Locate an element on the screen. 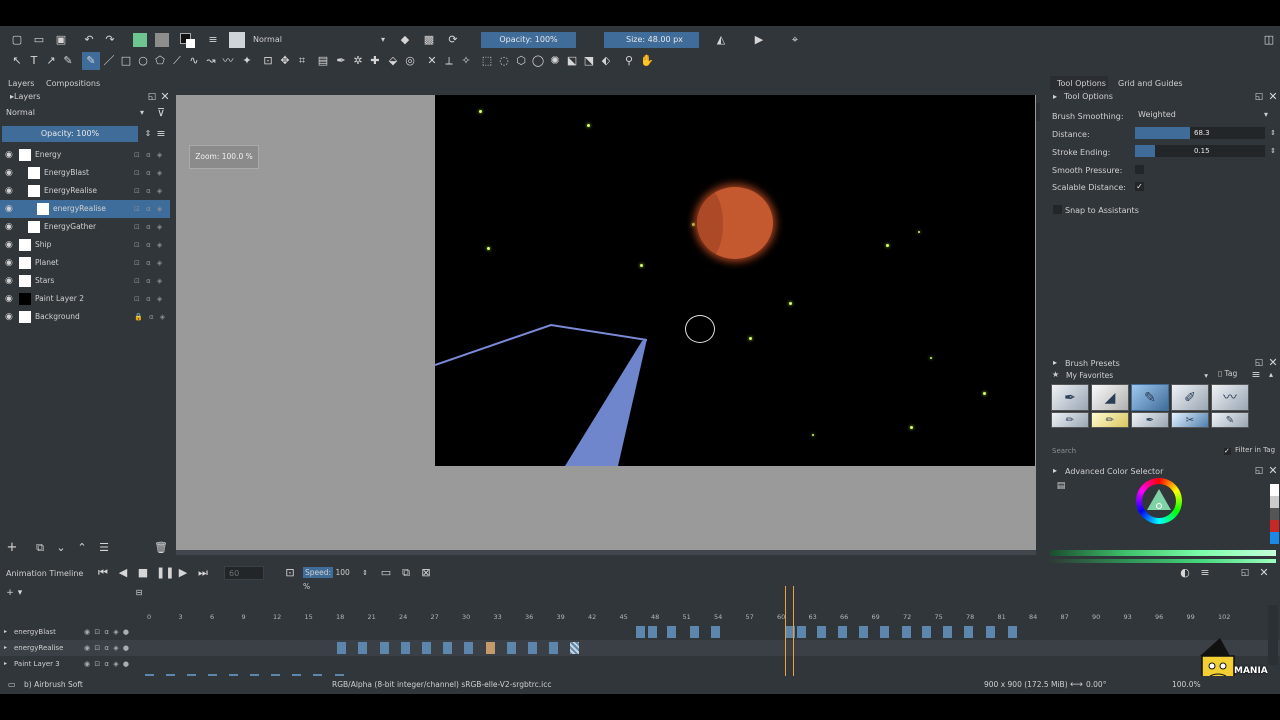  duplicate-layer-icon: ⧉ is located at coordinates (40, 548).